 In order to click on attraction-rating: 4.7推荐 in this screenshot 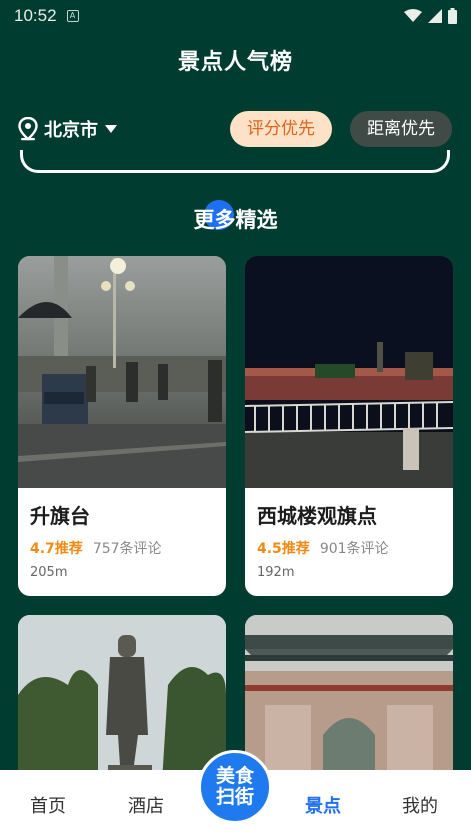, I will do `click(56, 549)`.